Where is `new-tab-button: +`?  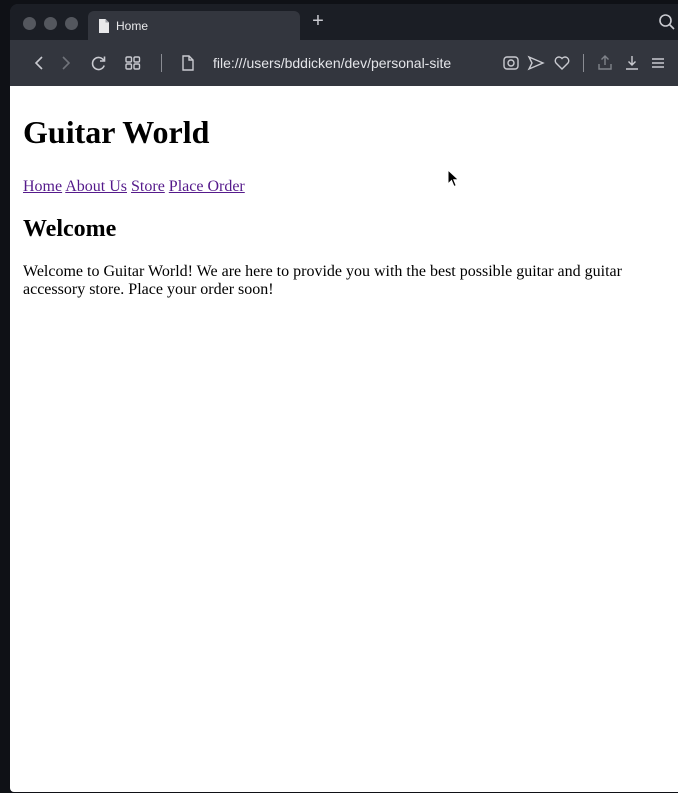
new-tab-button: + is located at coordinates (318, 21).